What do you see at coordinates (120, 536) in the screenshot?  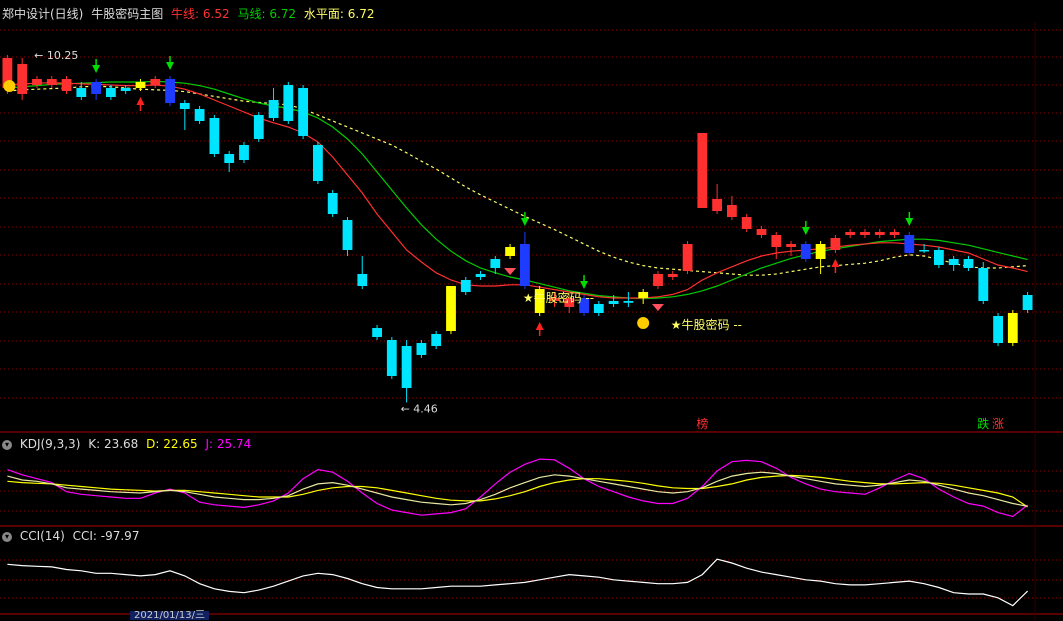 I see `cci-value: -97.97` at bounding box center [120, 536].